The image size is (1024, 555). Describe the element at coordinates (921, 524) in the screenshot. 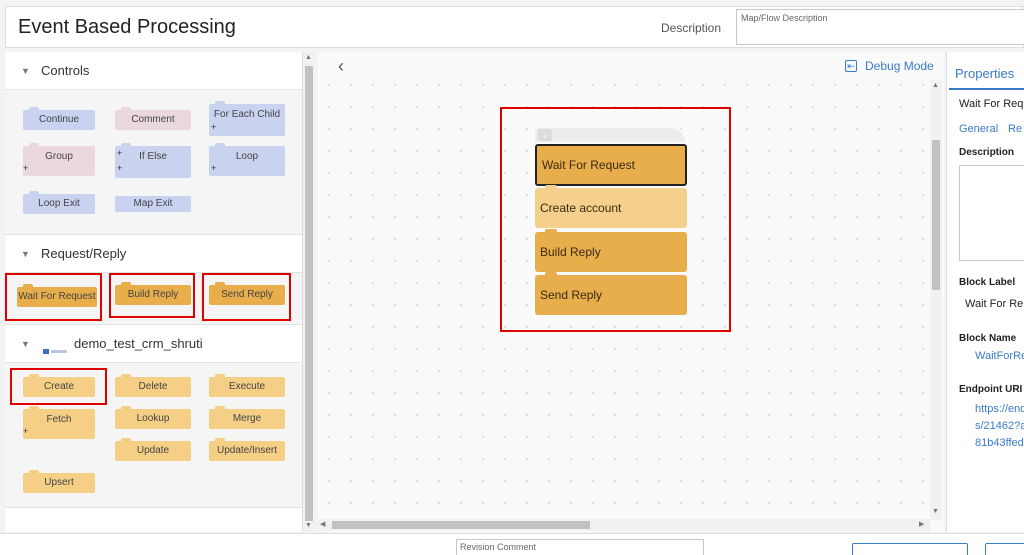

I see `scroll-right-arrow-icon: ▶` at that location.